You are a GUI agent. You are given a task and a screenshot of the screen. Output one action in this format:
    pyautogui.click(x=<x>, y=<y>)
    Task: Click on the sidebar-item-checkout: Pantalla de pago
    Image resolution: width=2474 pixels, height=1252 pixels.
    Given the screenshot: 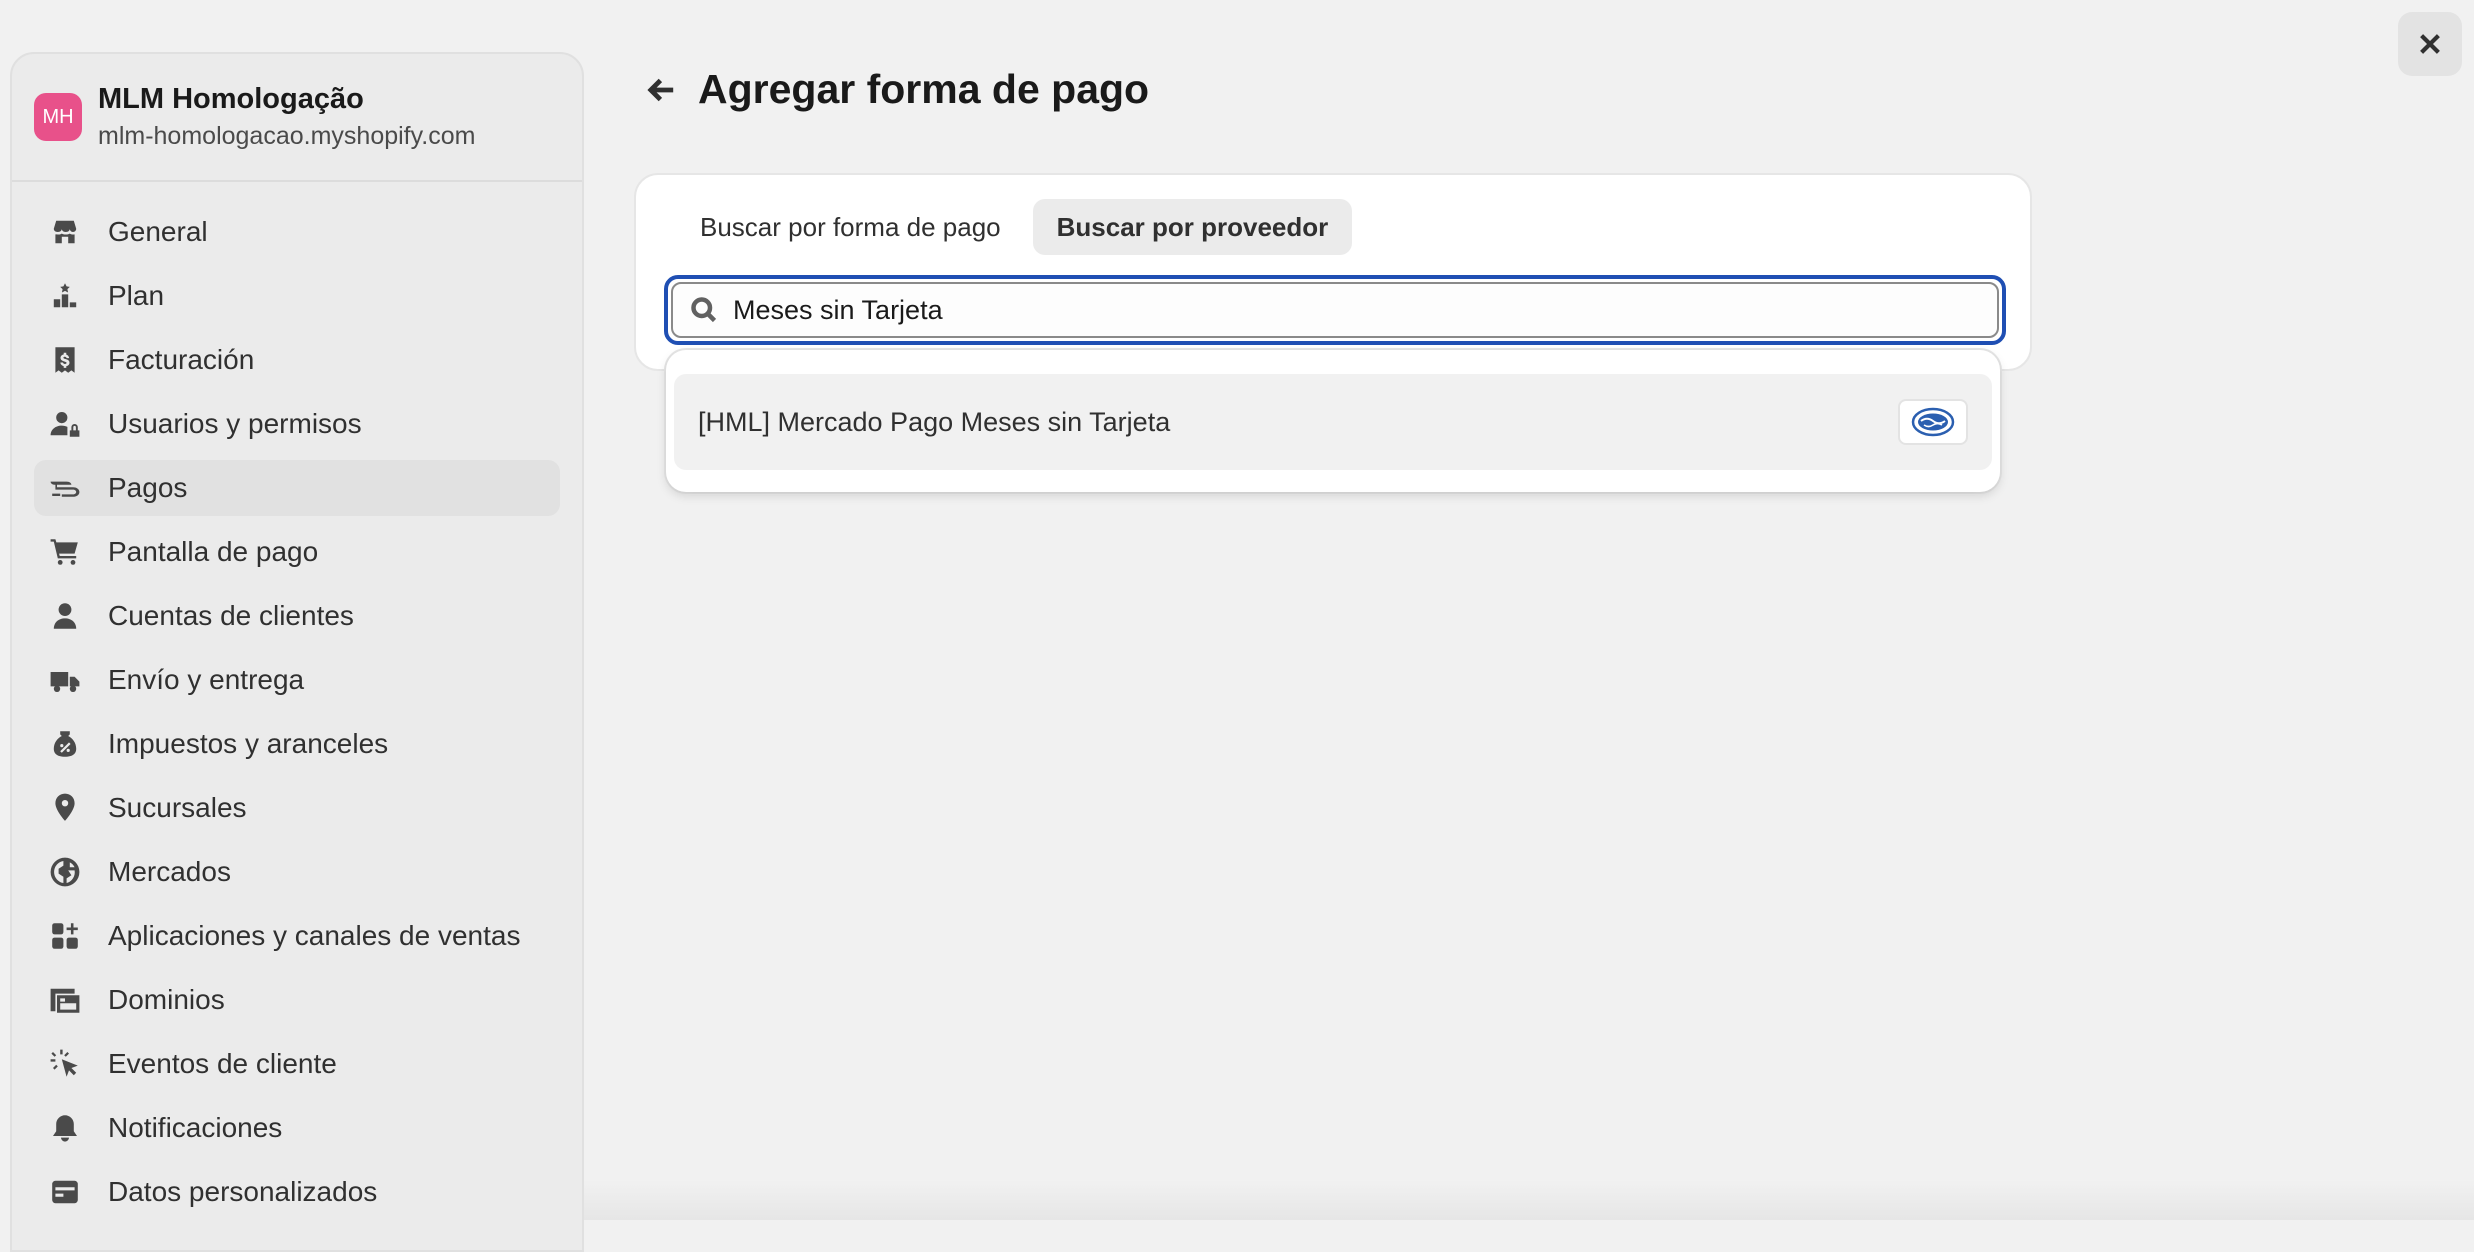 What is the action you would take?
    pyautogui.click(x=297, y=552)
    